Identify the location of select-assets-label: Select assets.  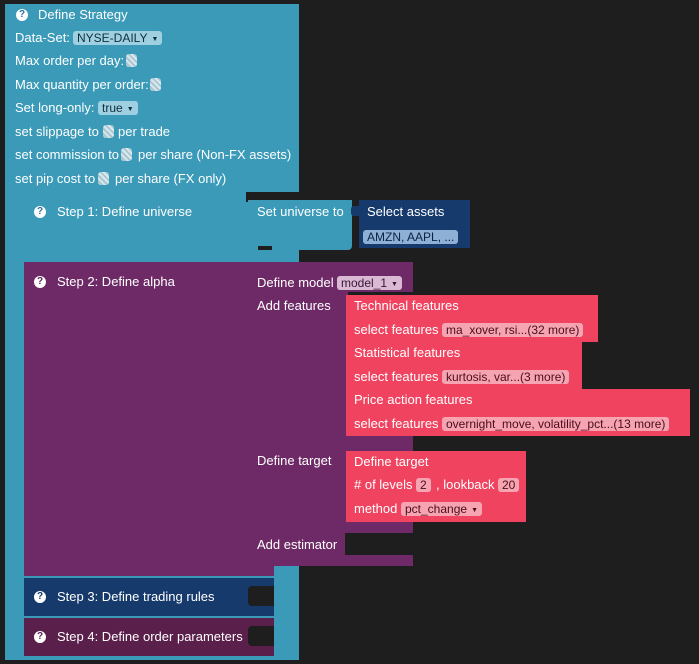
(406, 211).